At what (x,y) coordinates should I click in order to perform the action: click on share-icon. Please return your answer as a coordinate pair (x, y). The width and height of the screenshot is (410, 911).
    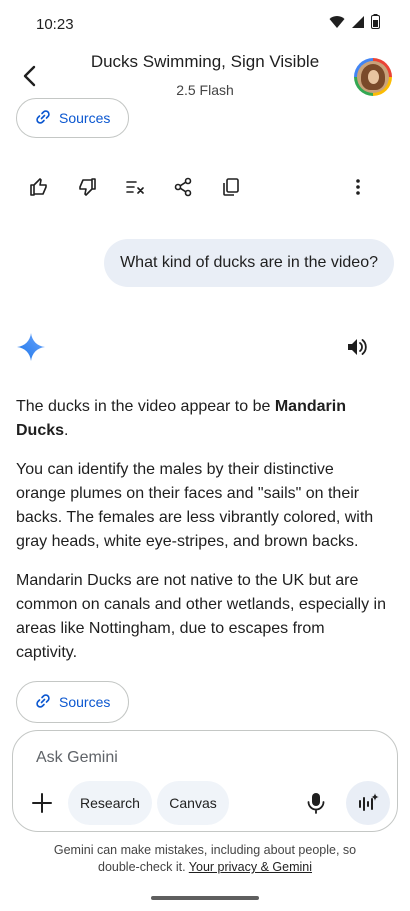
    Looking at the image, I should click on (183, 187).